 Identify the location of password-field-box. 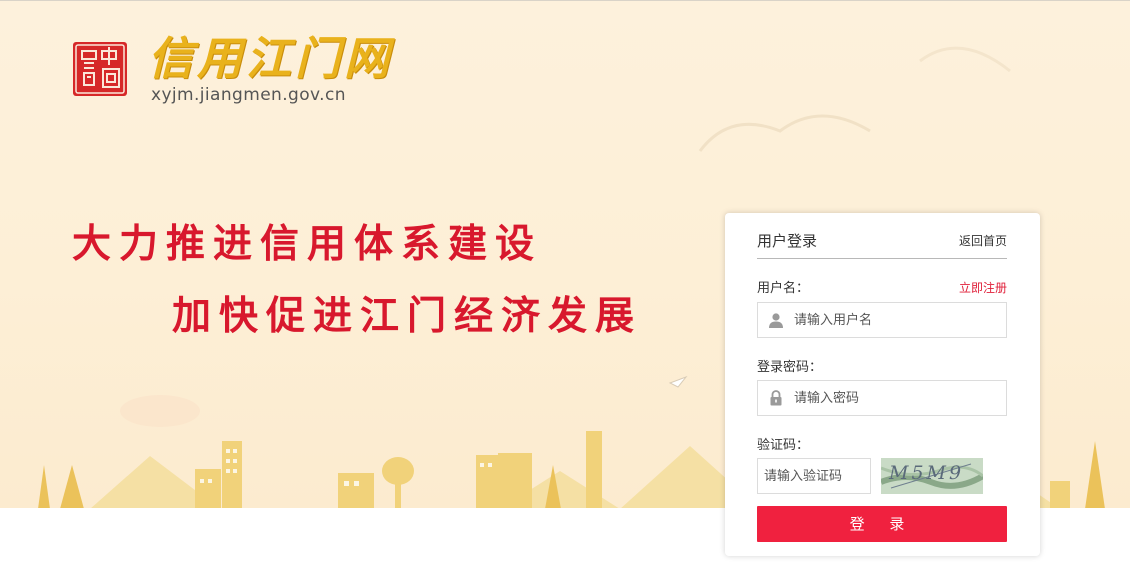
(882, 398).